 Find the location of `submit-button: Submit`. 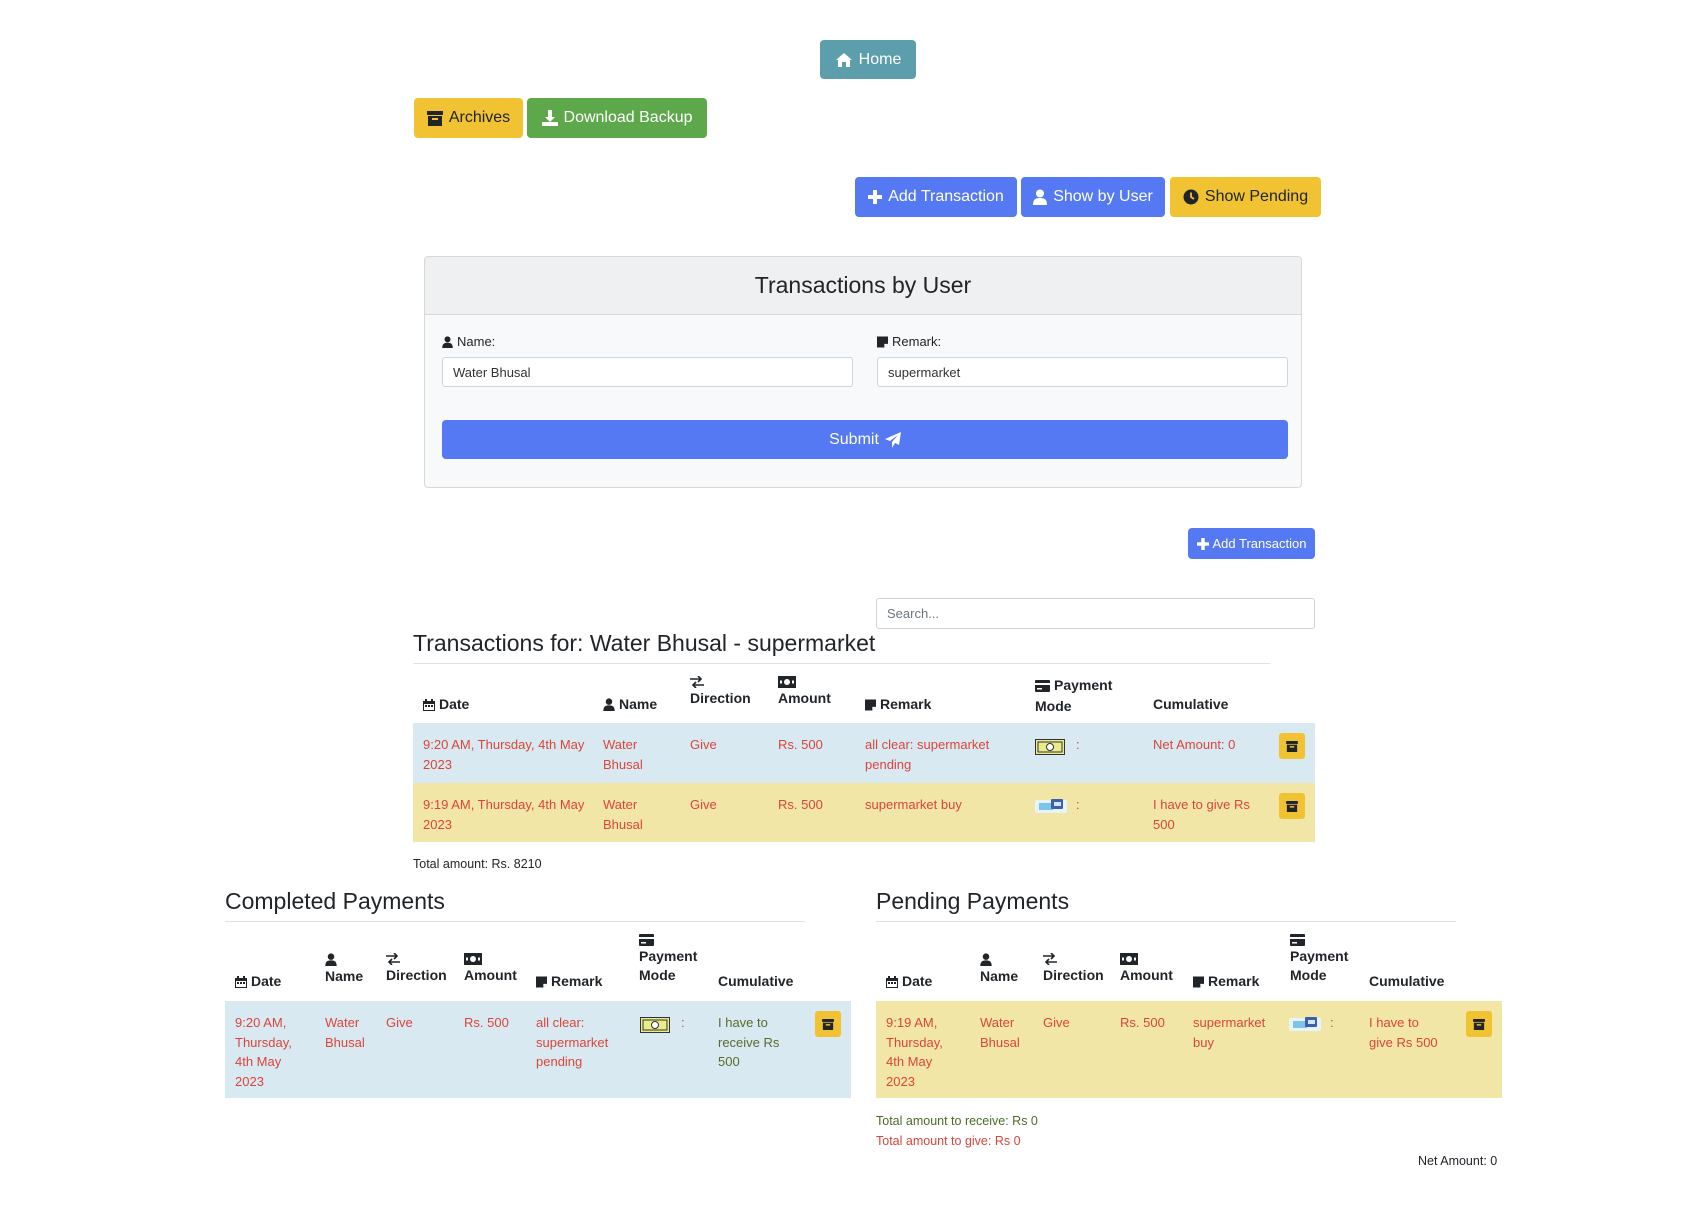

submit-button: Submit is located at coordinates (865, 439).